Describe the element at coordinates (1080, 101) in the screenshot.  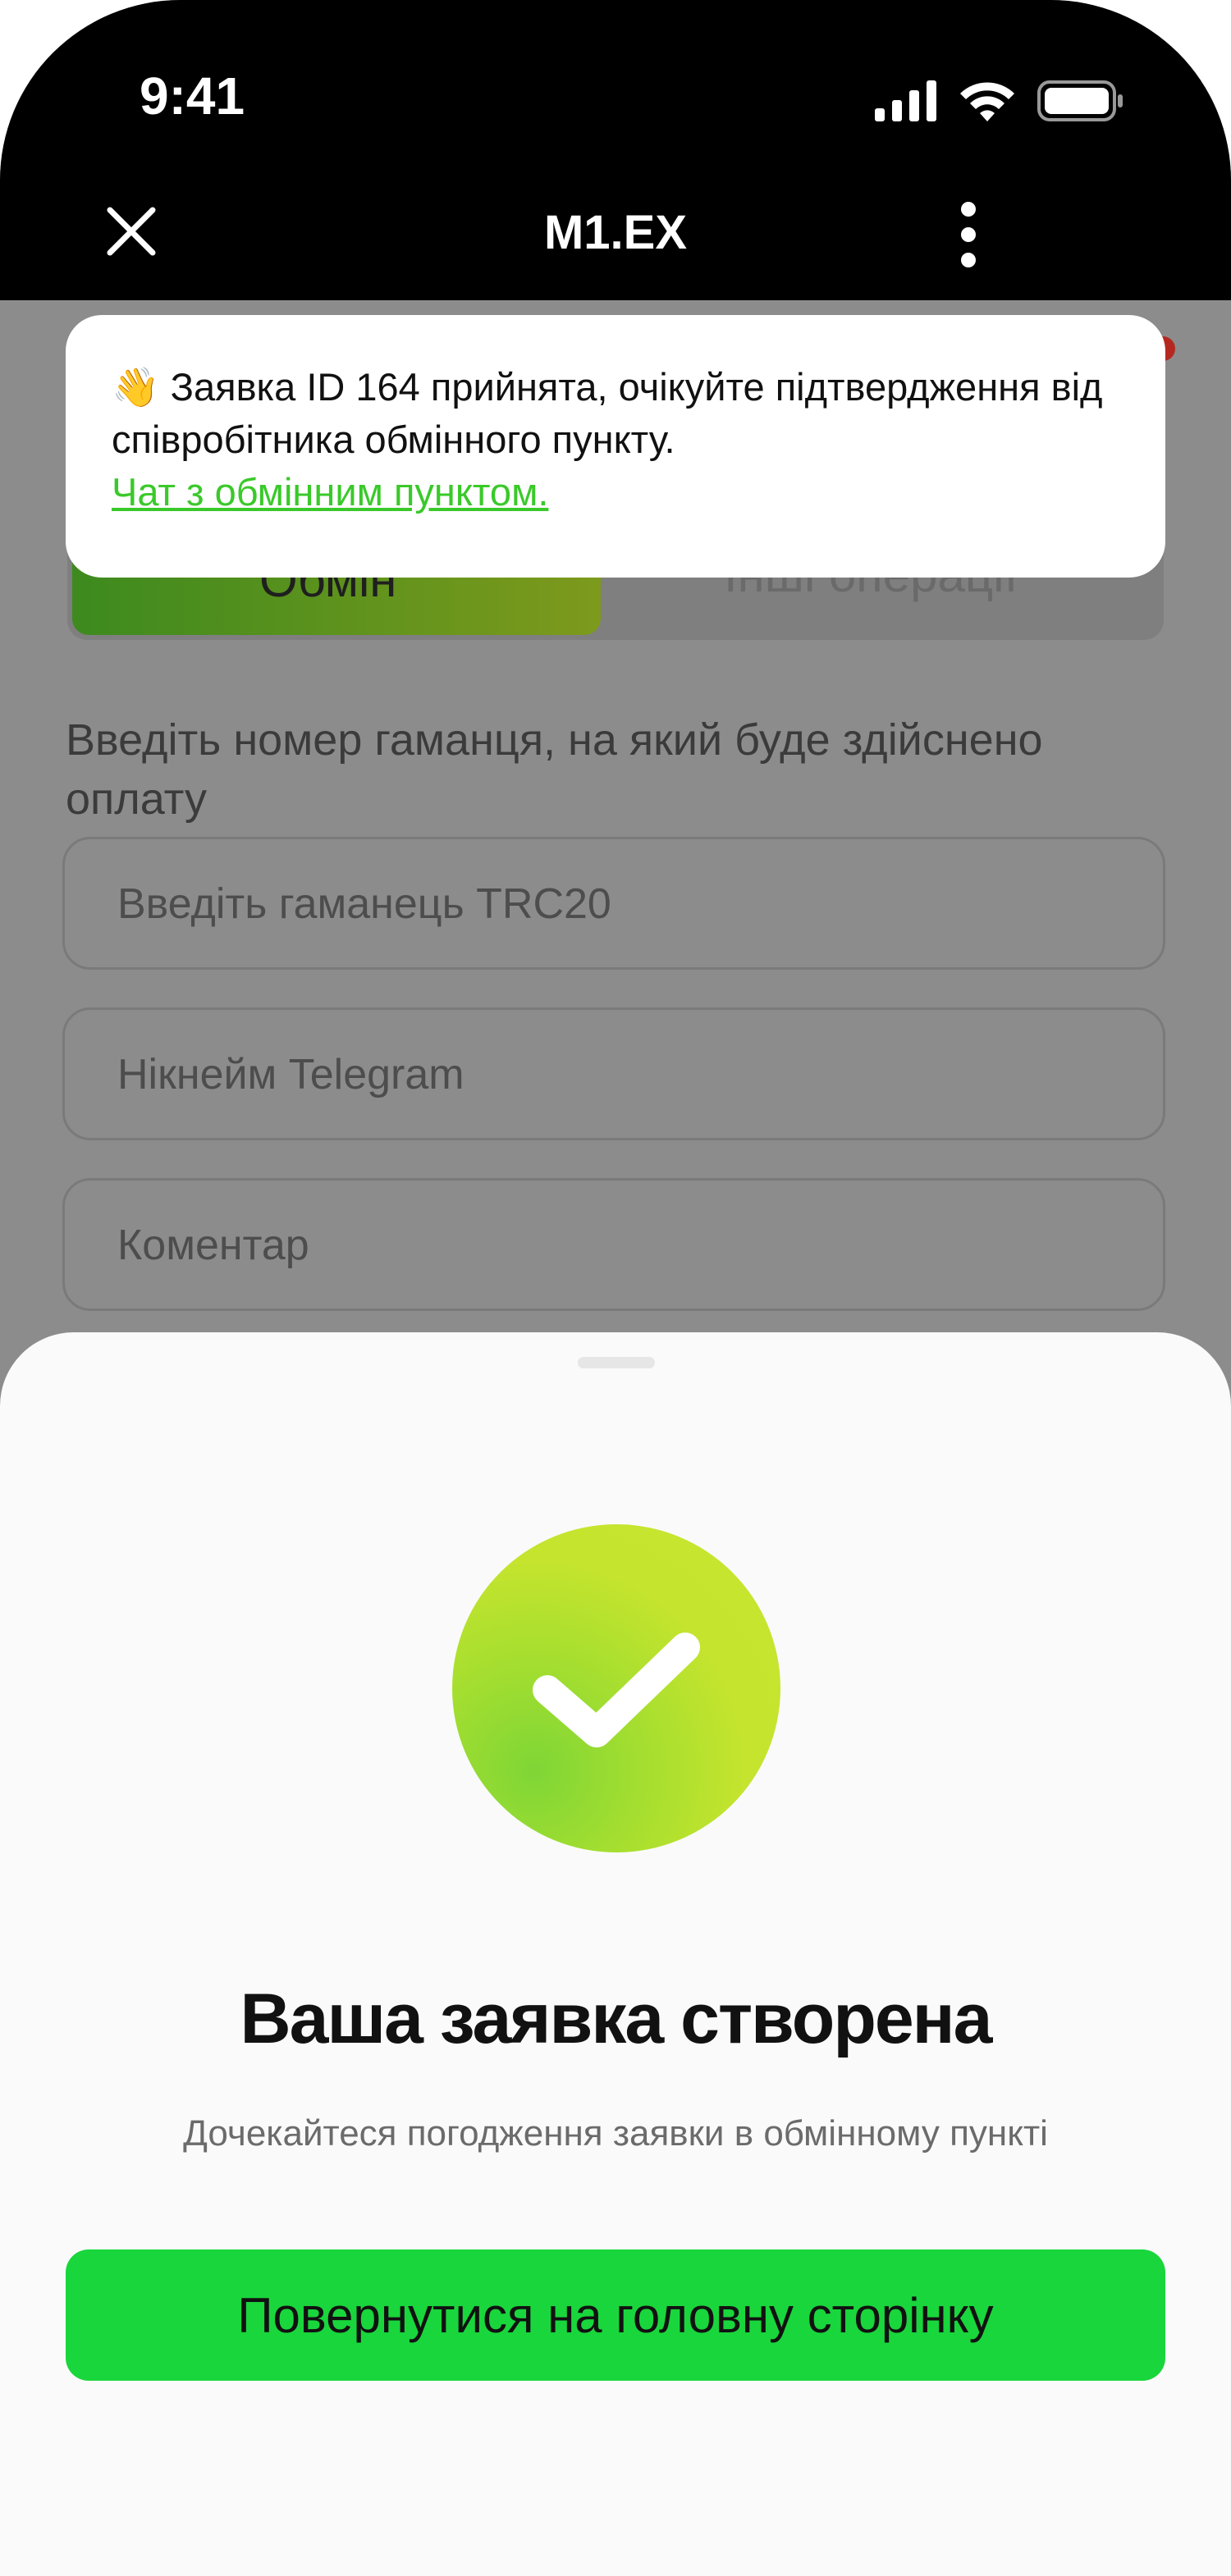
I see `battery-icon` at that location.